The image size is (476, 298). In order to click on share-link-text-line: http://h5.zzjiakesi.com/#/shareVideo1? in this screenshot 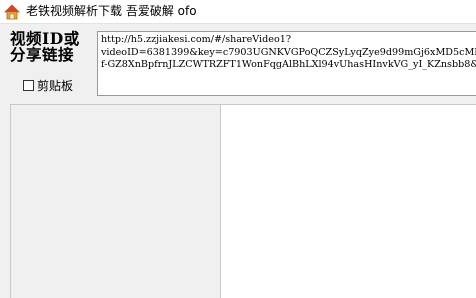, I will do `click(196, 39)`.